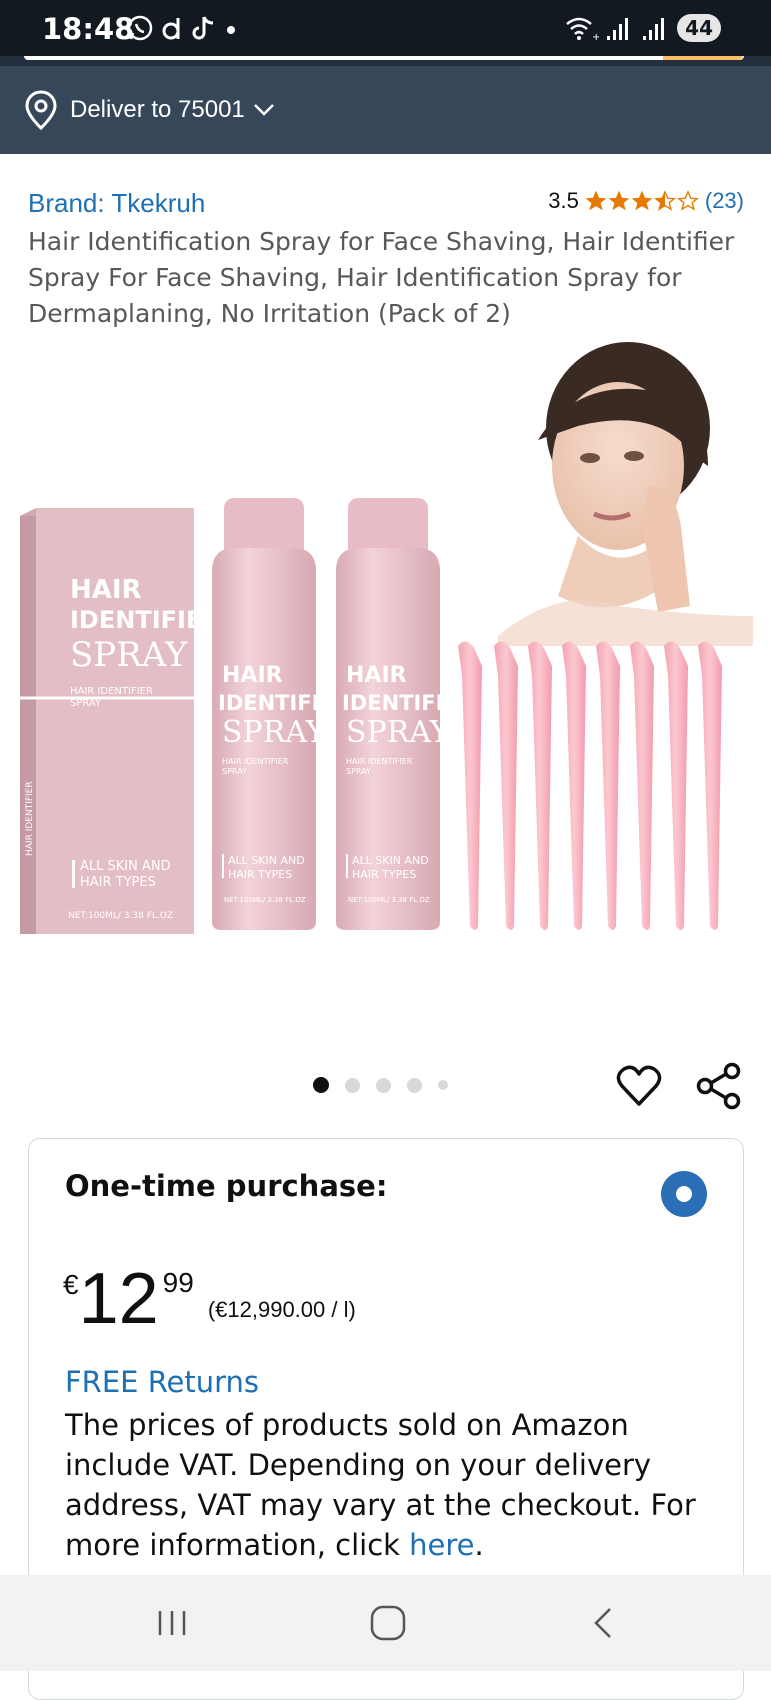  What do you see at coordinates (642, 28) in the screenshot?
I see `system-icons: + 44` at bounding box center [642, 28].